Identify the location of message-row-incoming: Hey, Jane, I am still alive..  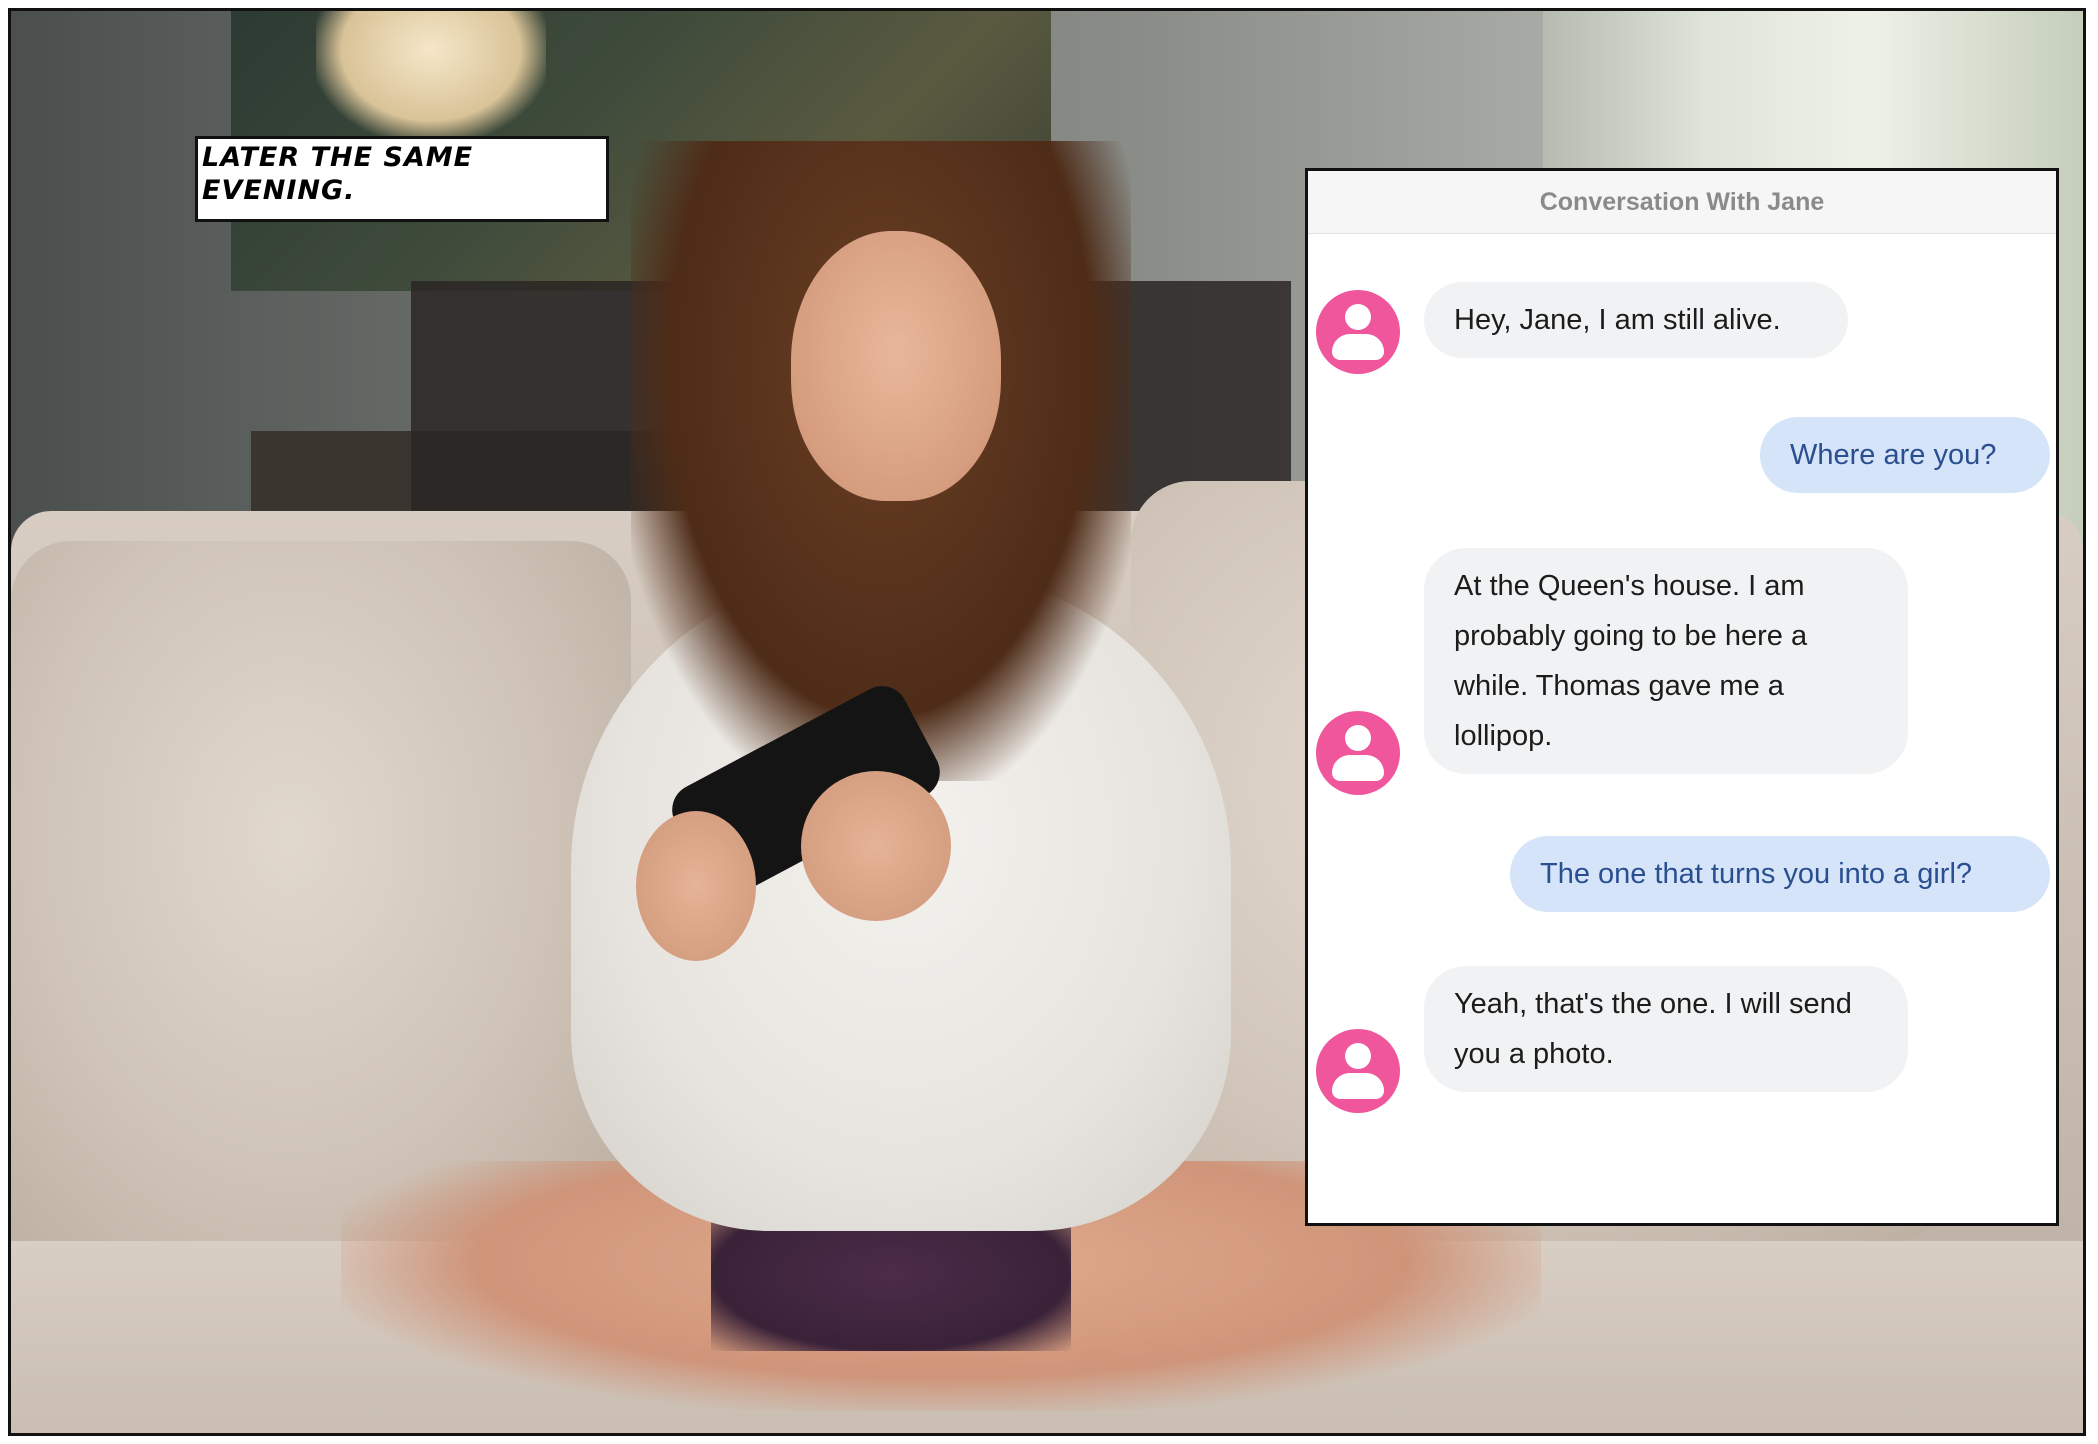
(1682, 332).